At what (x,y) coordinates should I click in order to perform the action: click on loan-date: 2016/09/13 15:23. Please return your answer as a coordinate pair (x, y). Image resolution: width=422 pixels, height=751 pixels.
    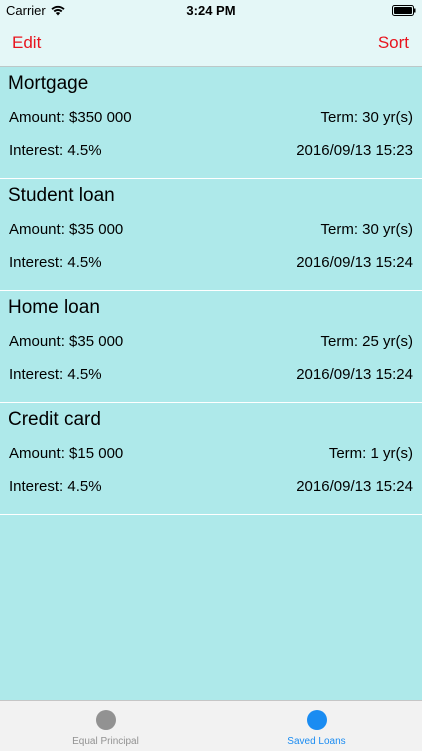
    Looking at the image, I should click on (354, 150).